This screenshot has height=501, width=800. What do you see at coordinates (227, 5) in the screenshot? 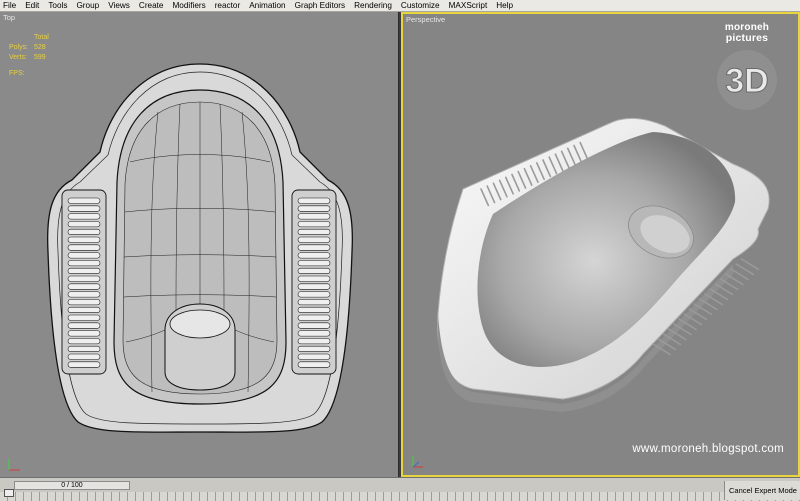
I see `menu-reactor: reactor` at bounding box center [227, 5].